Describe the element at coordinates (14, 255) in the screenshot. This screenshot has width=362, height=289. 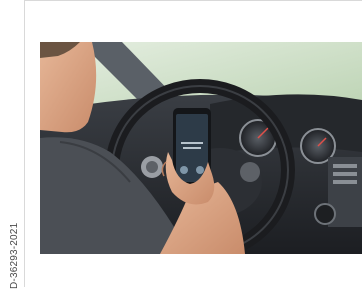
I see `figure-code: D-36293-2021` at that location.